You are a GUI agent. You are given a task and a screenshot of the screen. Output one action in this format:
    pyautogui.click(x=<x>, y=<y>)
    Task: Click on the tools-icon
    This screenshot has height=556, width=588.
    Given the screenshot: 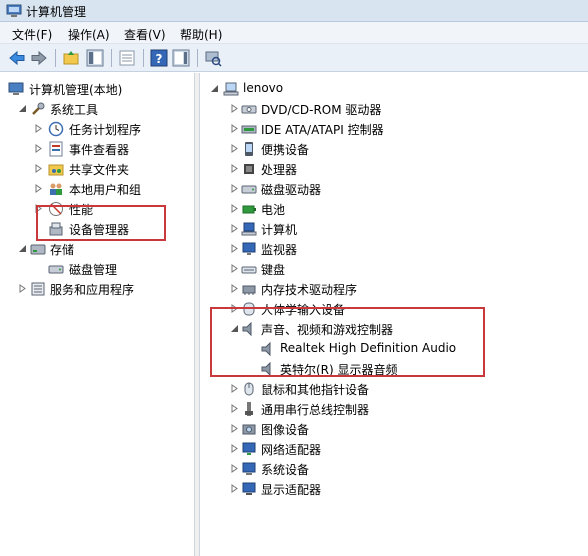 What is the action you would take?
    pyautogui.click(x=38, y=108)
    